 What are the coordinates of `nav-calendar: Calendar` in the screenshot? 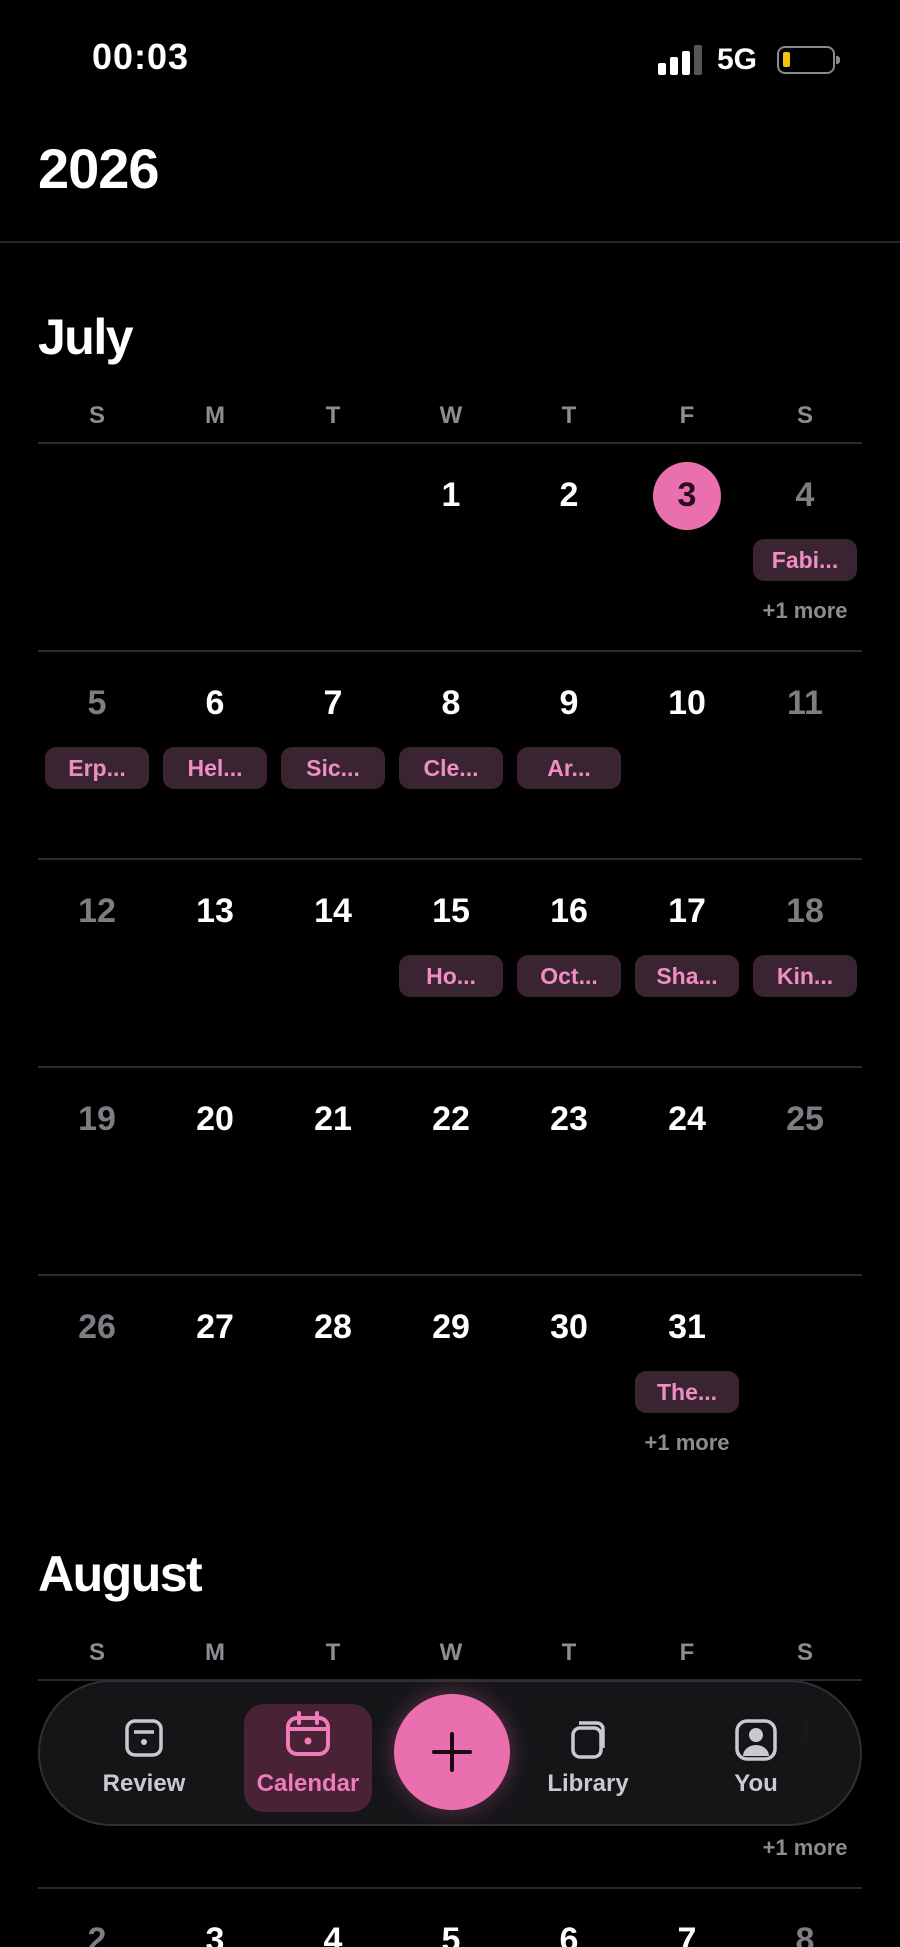 It's located at (308, 1753).